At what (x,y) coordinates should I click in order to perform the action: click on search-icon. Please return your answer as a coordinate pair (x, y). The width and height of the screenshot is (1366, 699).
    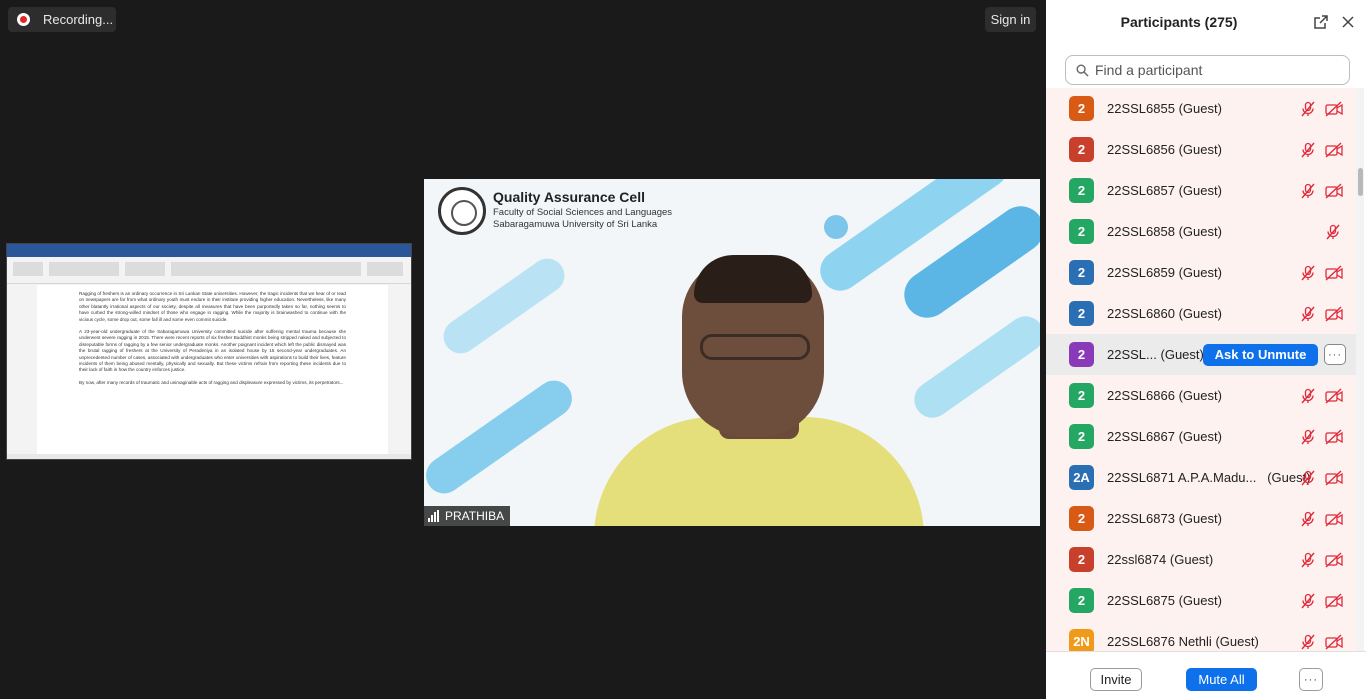
    Looking at the image, I should click on (1082, 70).